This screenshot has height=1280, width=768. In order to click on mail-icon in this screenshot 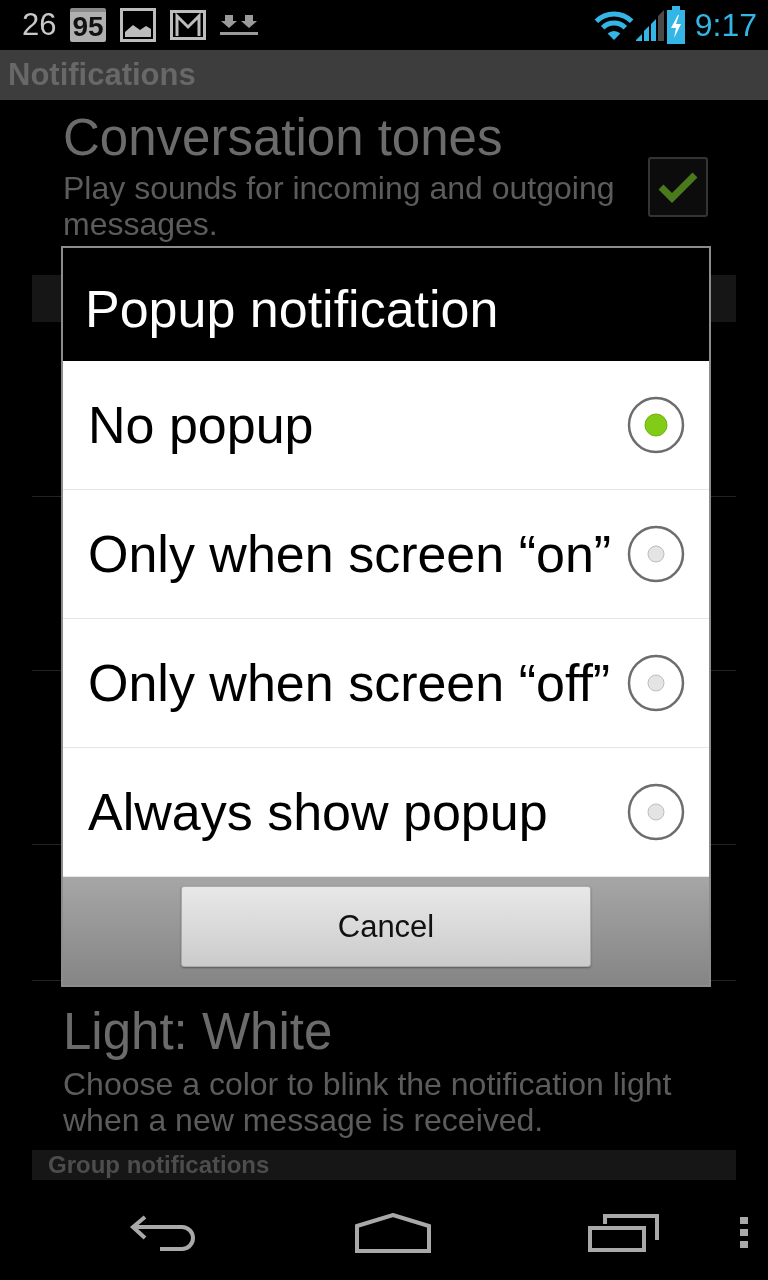, I will do `click(187, 25)`.